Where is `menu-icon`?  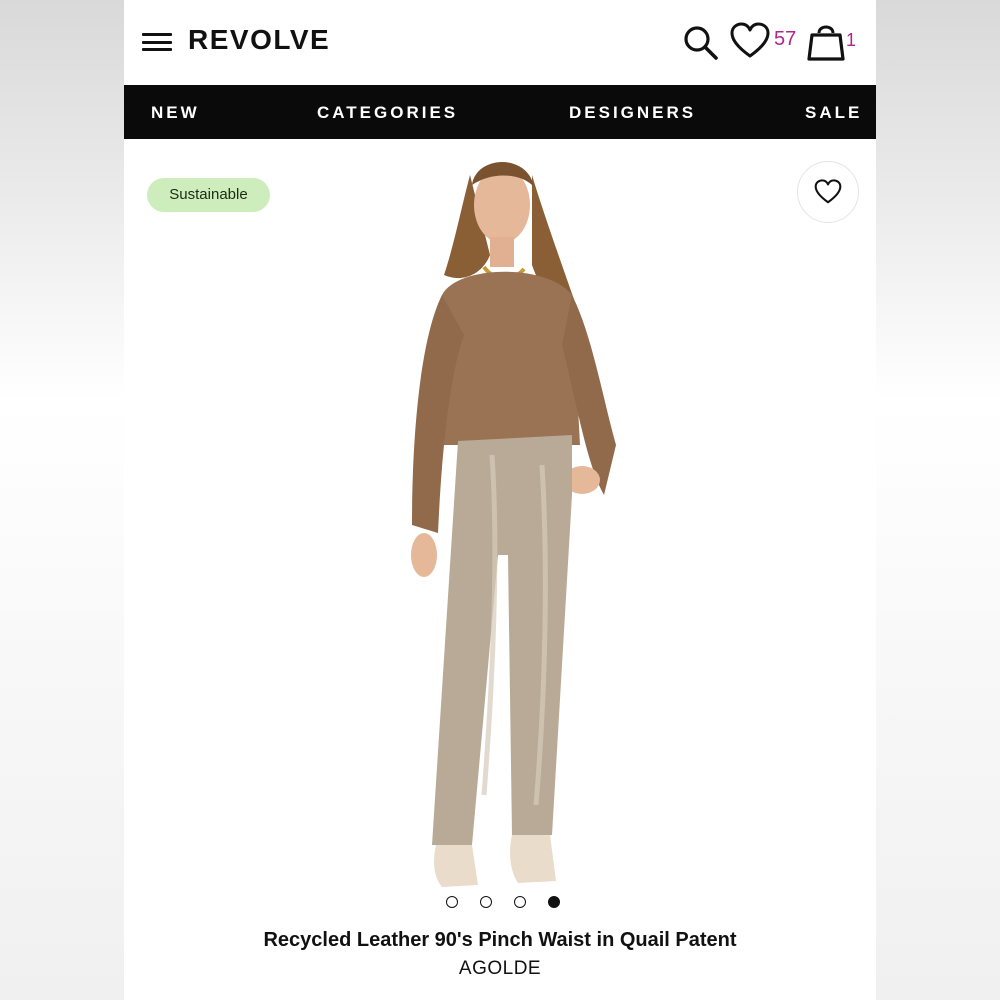 menu-icon is located at coordinates (157, 42).